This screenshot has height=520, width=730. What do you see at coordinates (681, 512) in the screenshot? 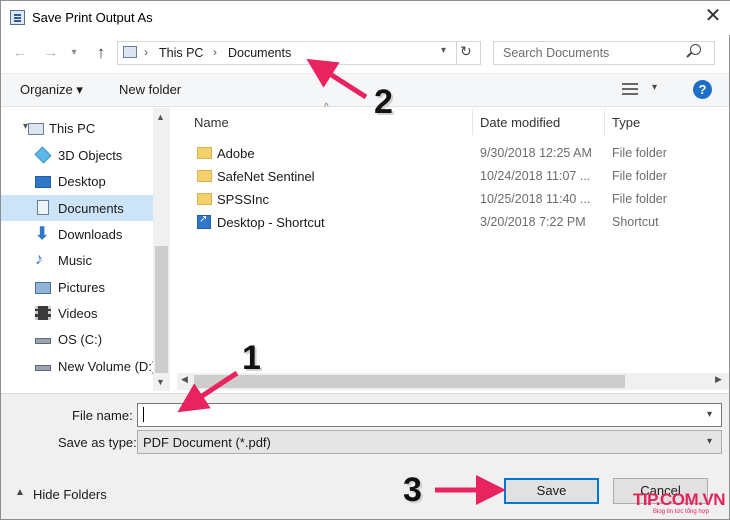
I see `watermark-tagline: Blog tin tức tổng hợp` at bounding box center [681, 512].